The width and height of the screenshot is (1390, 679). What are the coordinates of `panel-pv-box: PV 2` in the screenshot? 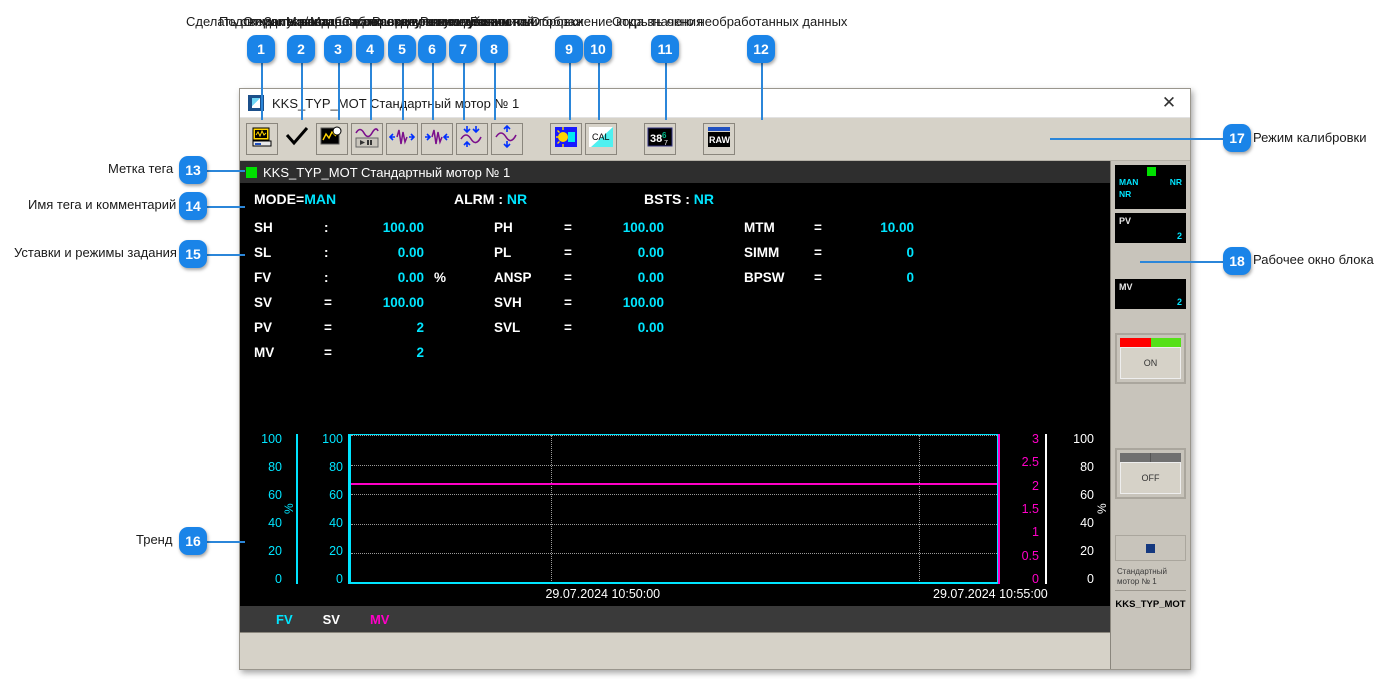 It's located at (1150, 228).